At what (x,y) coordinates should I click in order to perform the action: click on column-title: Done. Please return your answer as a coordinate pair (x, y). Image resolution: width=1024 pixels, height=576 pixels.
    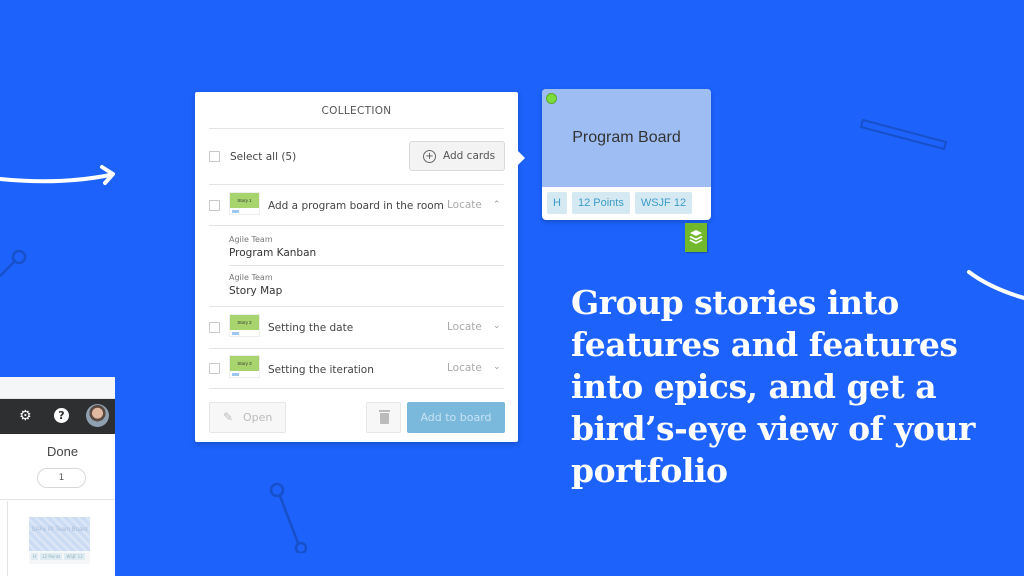
    Looking at the image, I should click on (63, 451).